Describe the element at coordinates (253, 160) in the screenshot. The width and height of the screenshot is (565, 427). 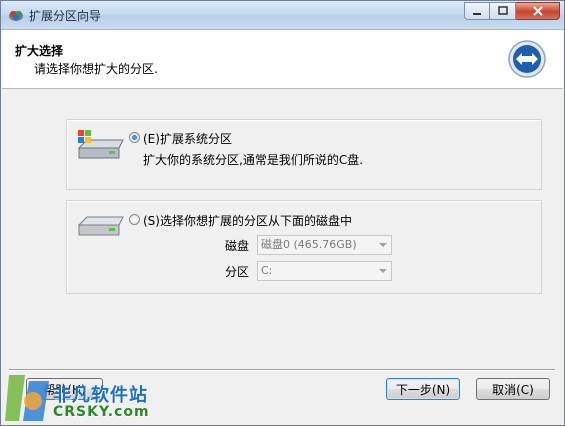
I see `option-system-description: 扩大你的系统分区,通常是我们所说的C盘.` at that location.